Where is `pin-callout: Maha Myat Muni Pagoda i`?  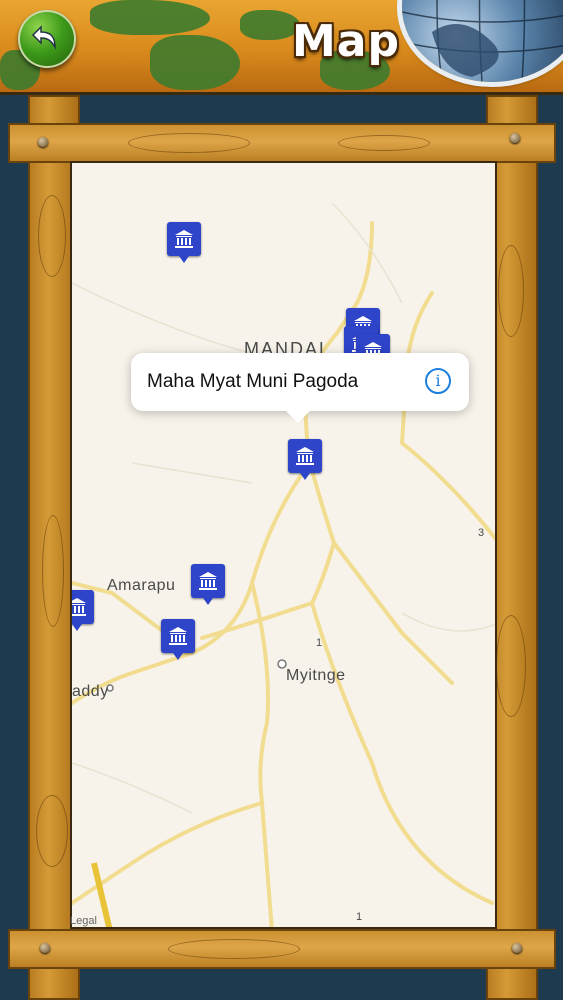 pin-callout: Maha Myat Muni Pagoda i is located at coordinates (300, 388).